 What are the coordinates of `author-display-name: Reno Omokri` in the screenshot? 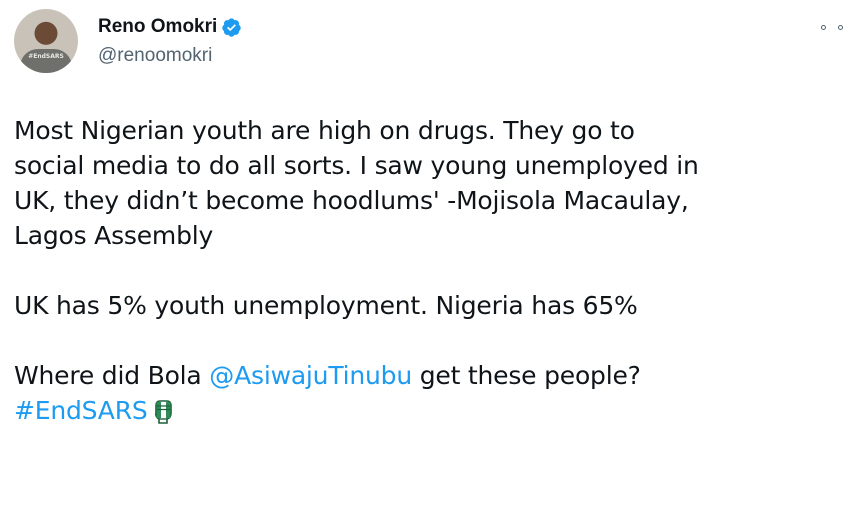 It's located at (157, 27).